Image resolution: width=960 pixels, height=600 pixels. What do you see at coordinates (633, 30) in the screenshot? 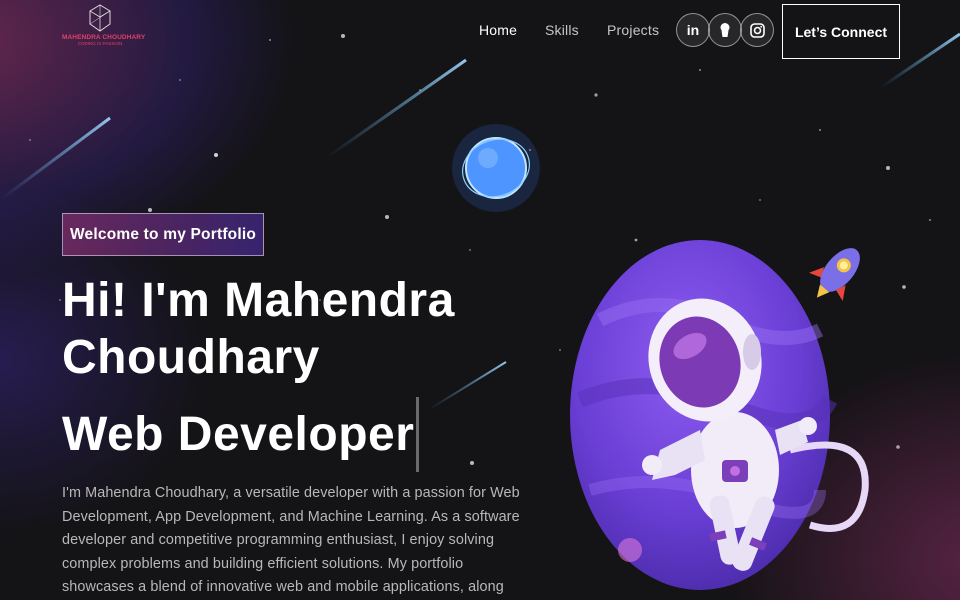
I see `nav-link-projects: Projects` at bounding box center [633, 30].